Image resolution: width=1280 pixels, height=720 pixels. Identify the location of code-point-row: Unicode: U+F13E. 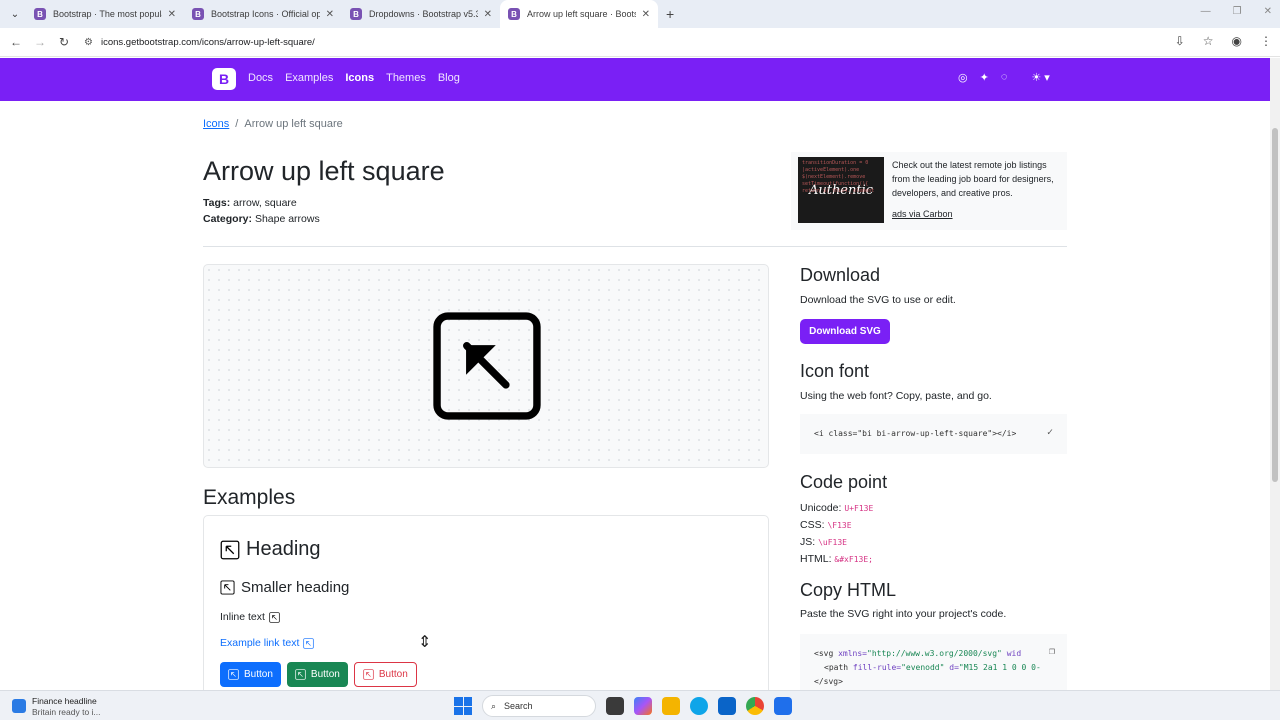
(836, 508).